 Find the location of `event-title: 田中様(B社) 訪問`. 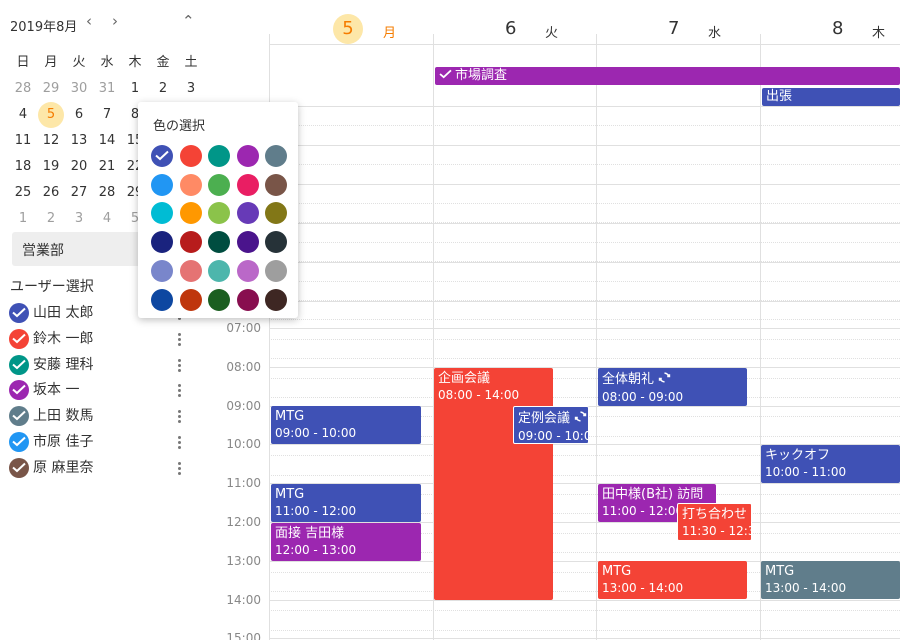

event-title: 田中様(B社) 訪問 is located at coordinates (657, 495).